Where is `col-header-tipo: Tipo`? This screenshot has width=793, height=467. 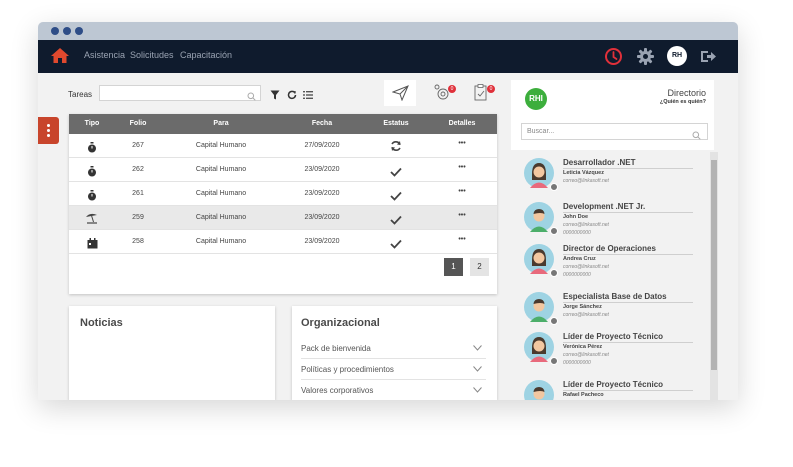 col-header-tipo: Tipo is located at coordinates (92, 123).